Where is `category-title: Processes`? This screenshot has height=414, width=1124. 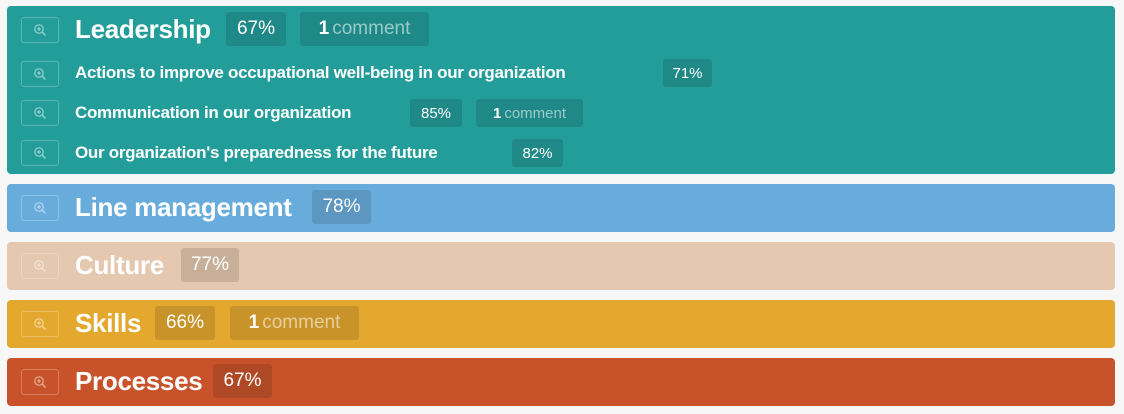
category-title: Processes is located at coordinates (139, 381).